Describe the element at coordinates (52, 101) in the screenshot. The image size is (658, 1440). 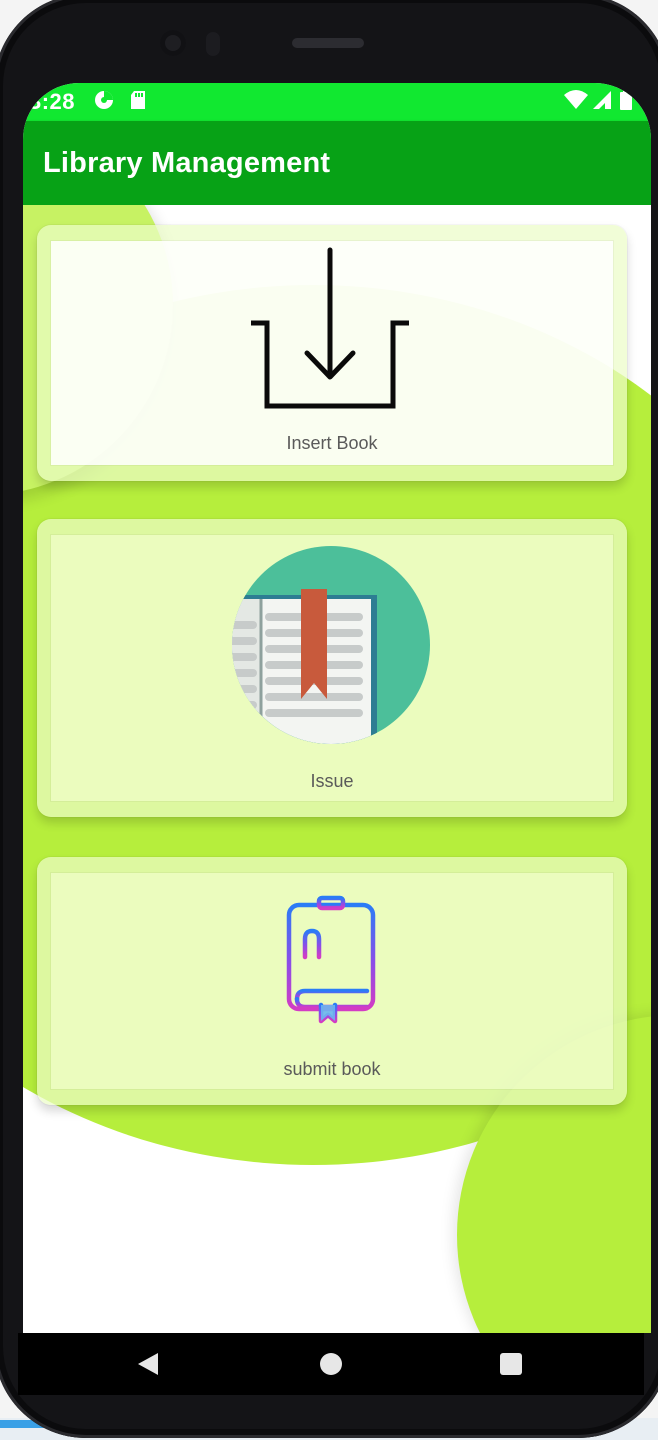
I see `status-time: 3:28` at that location.